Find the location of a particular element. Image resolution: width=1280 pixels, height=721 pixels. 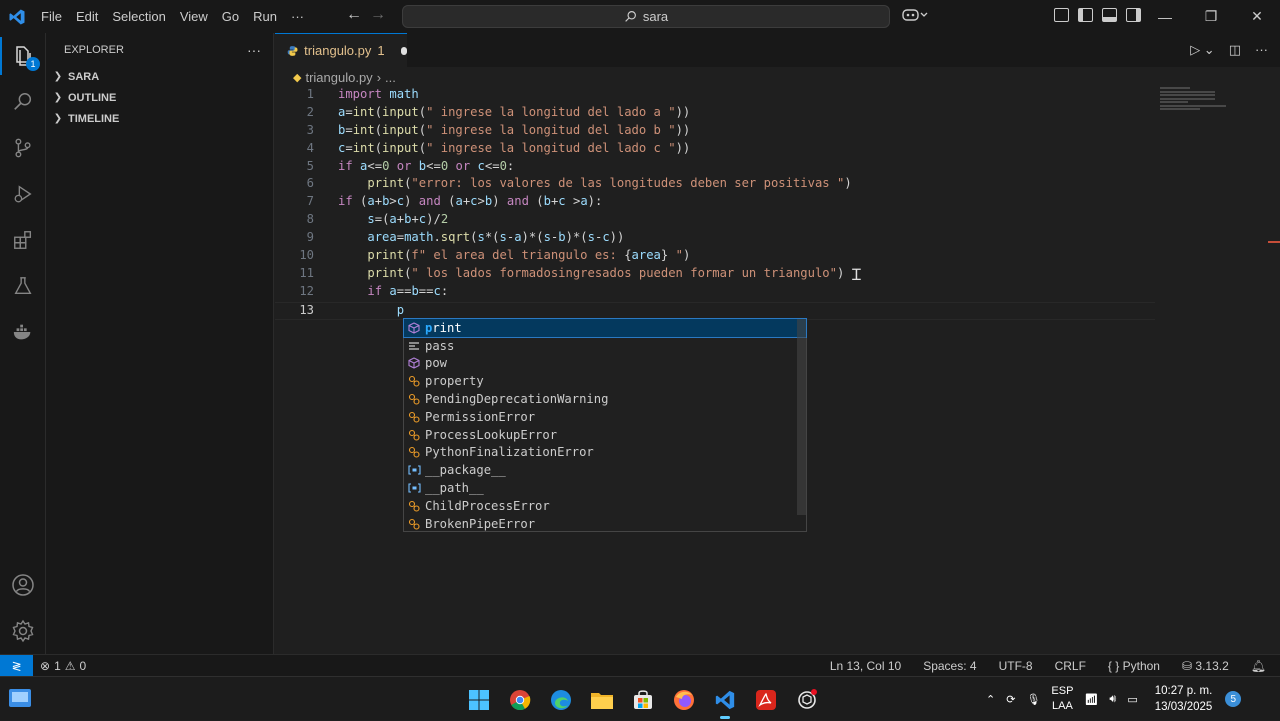

minimap is located at coordinates (1195, 100).